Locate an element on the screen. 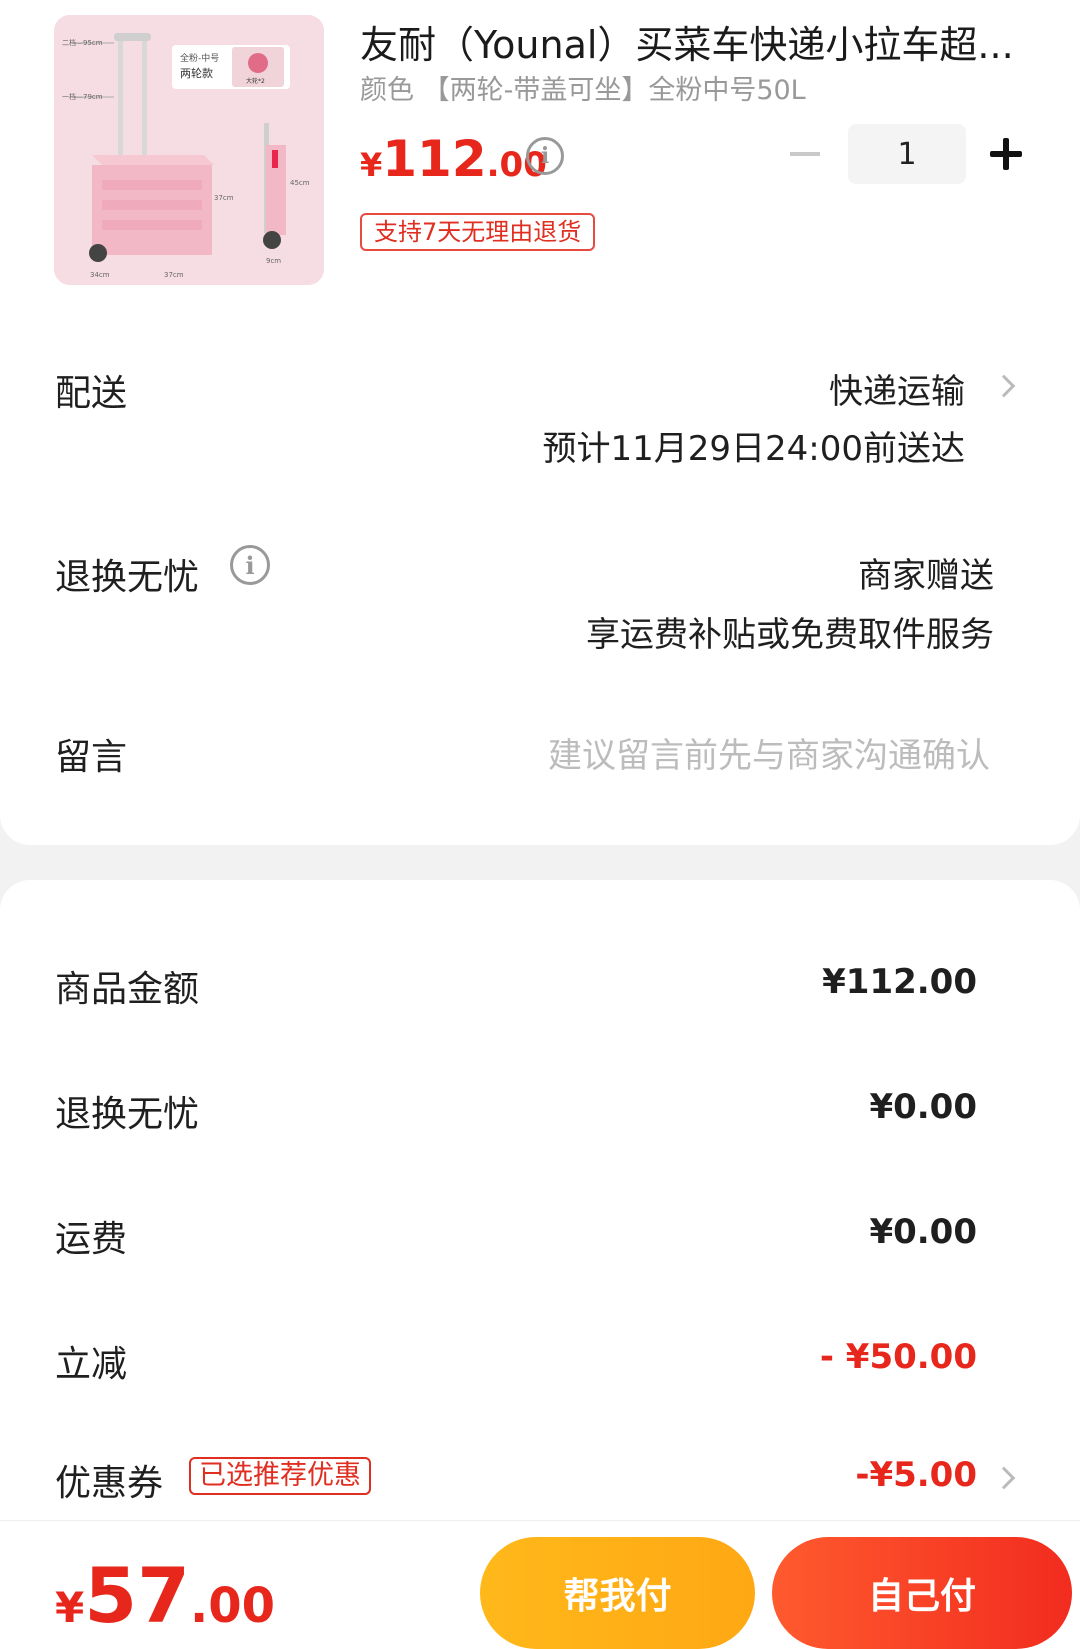 The image size is (1080, 1649). total-decimal: .00 is located at coordinates (233, 1606).